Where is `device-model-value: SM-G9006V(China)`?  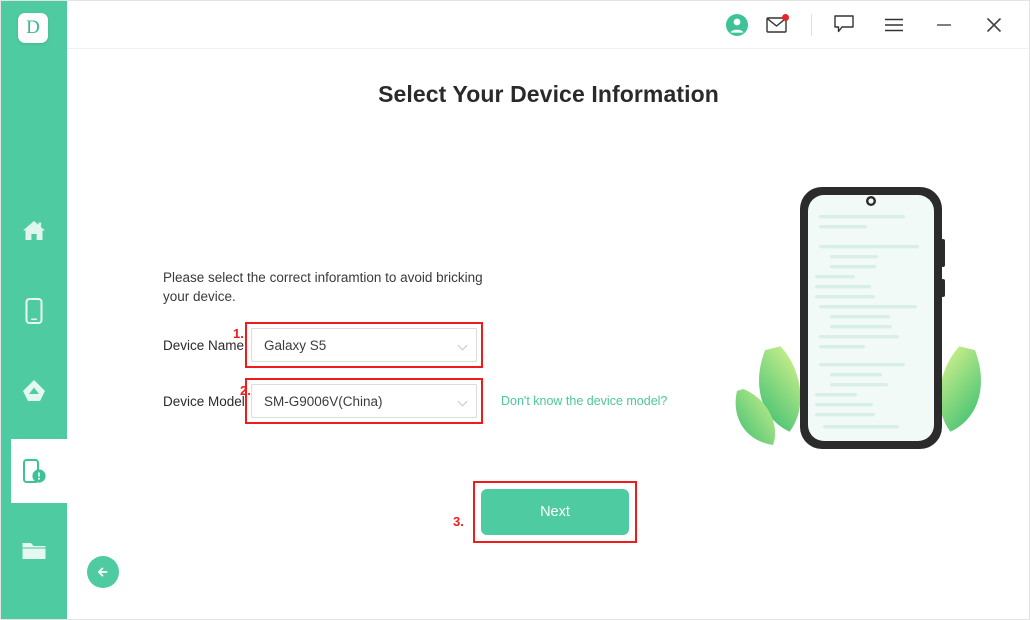 device-model-value: SM-G9006V(China) is located at coordinates (323, 401).